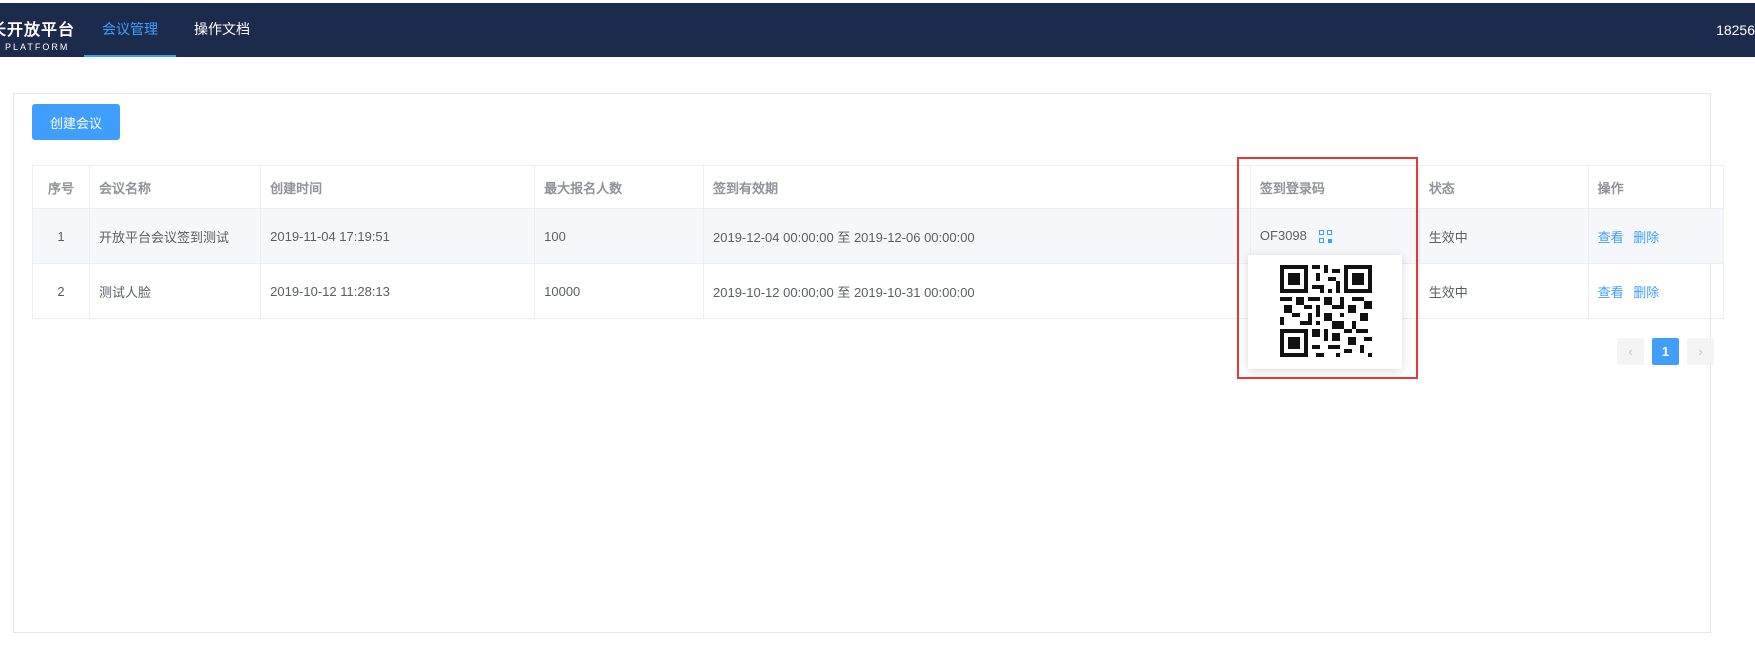  I want to click on cell-max-attendees: 10000, so click(619, 291).